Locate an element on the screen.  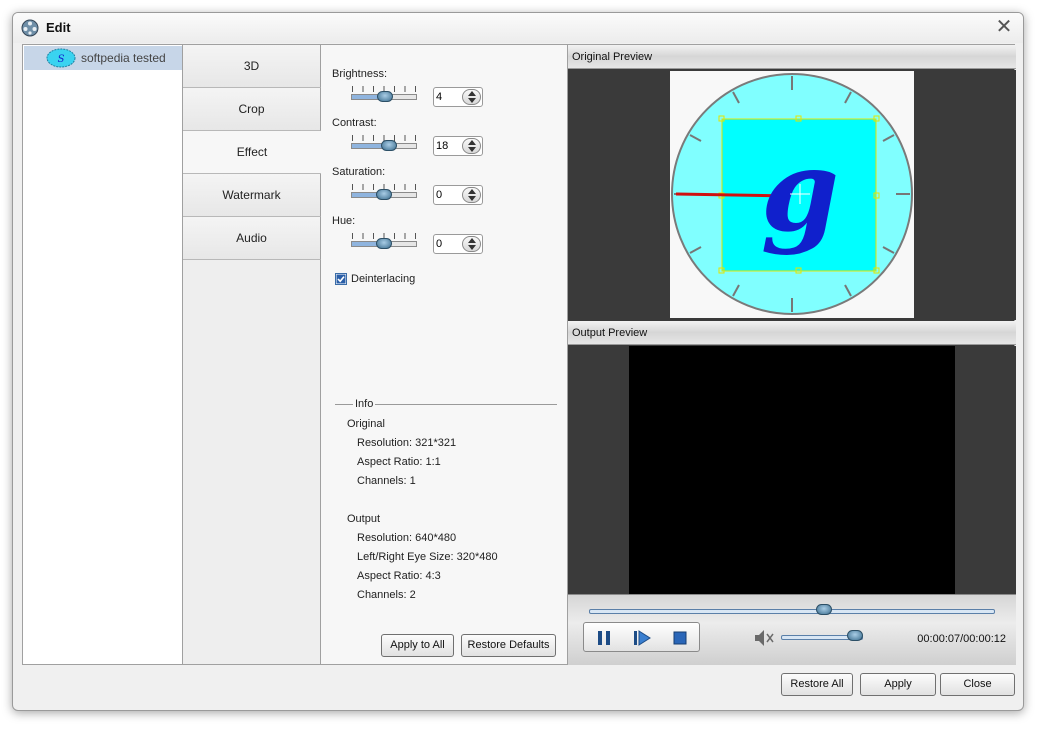
output-aspect-ratio: Aspect Ratio: 4:3 is located at coordinates (399, 576).